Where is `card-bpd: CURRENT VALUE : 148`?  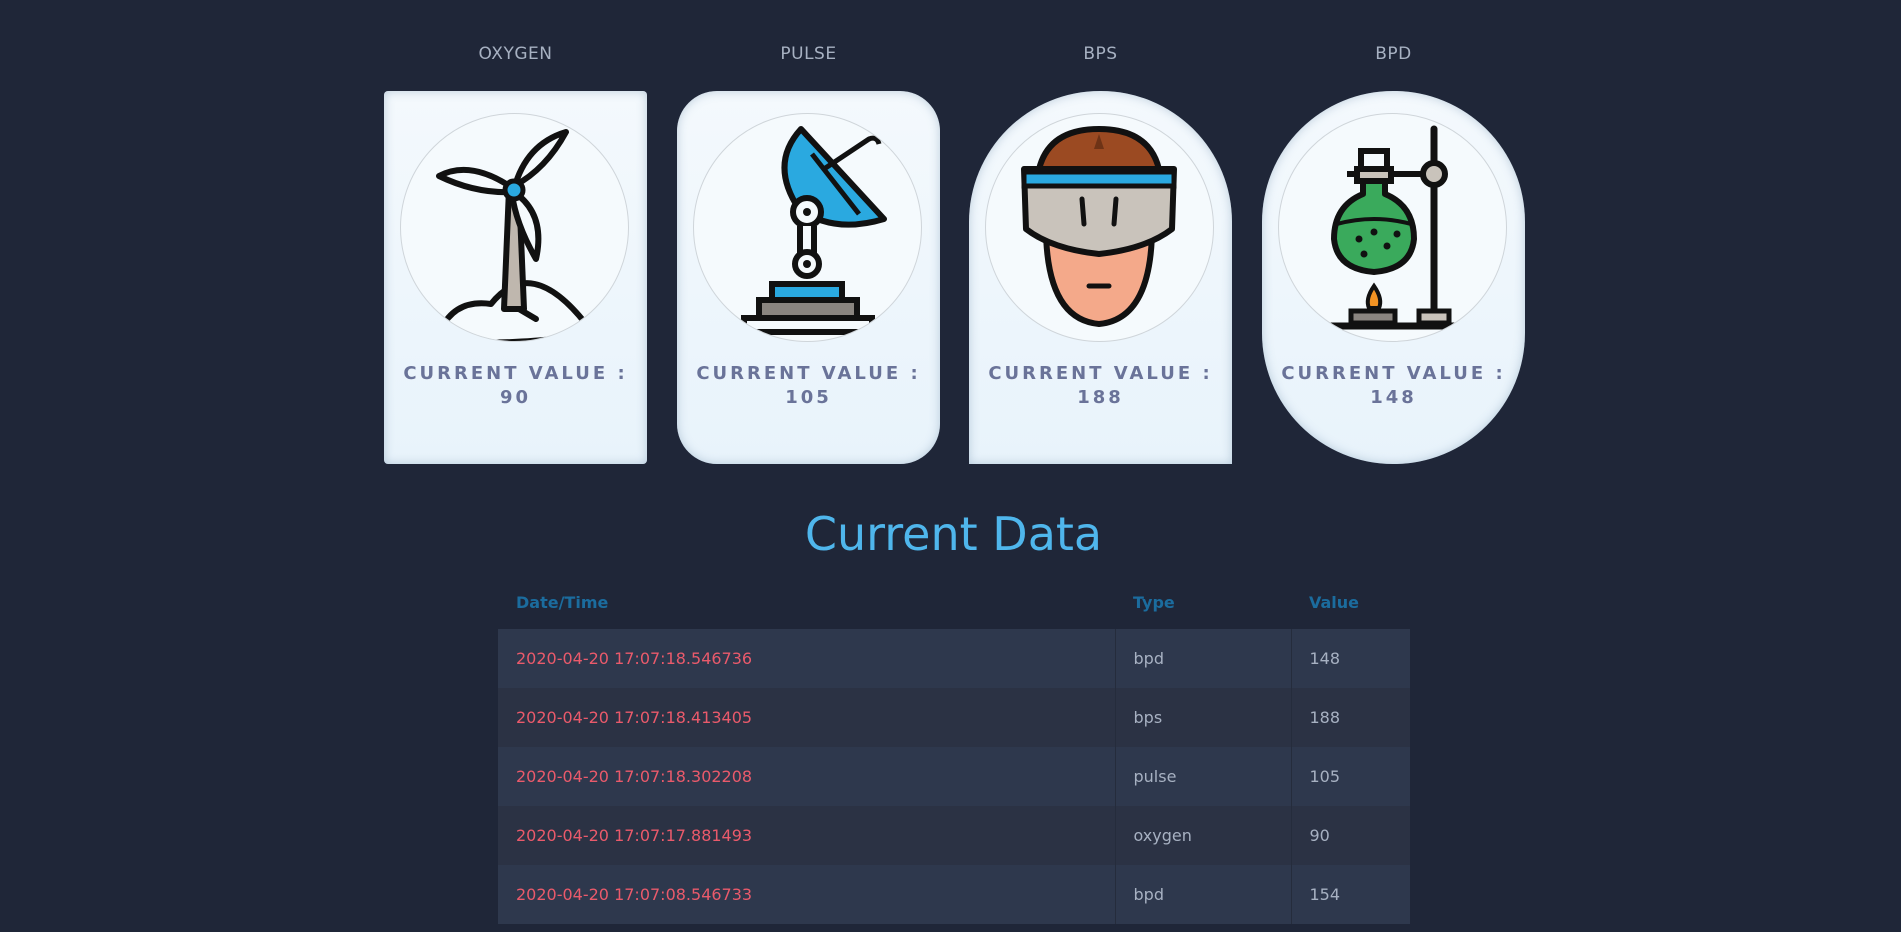
card-bpd: CURRENT VALUE : 148 is located at coordinates (1393, 277).